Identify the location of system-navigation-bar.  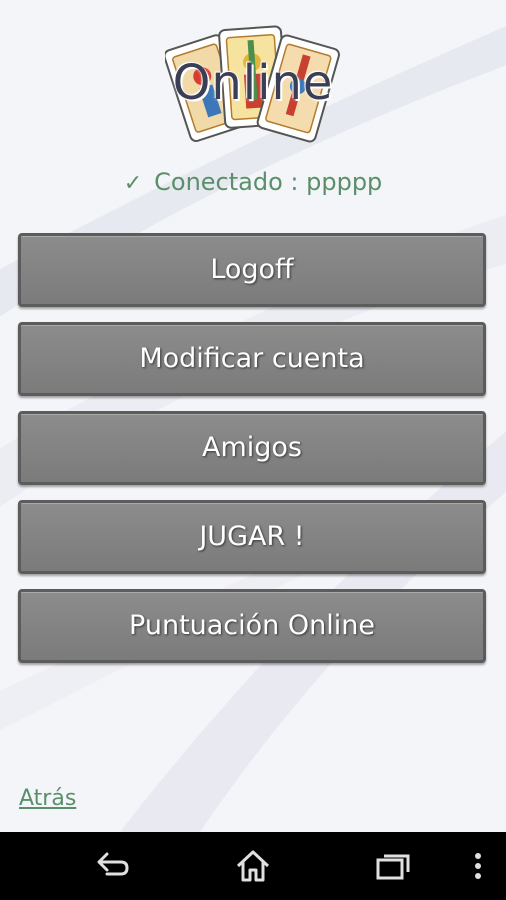
(253, 866).